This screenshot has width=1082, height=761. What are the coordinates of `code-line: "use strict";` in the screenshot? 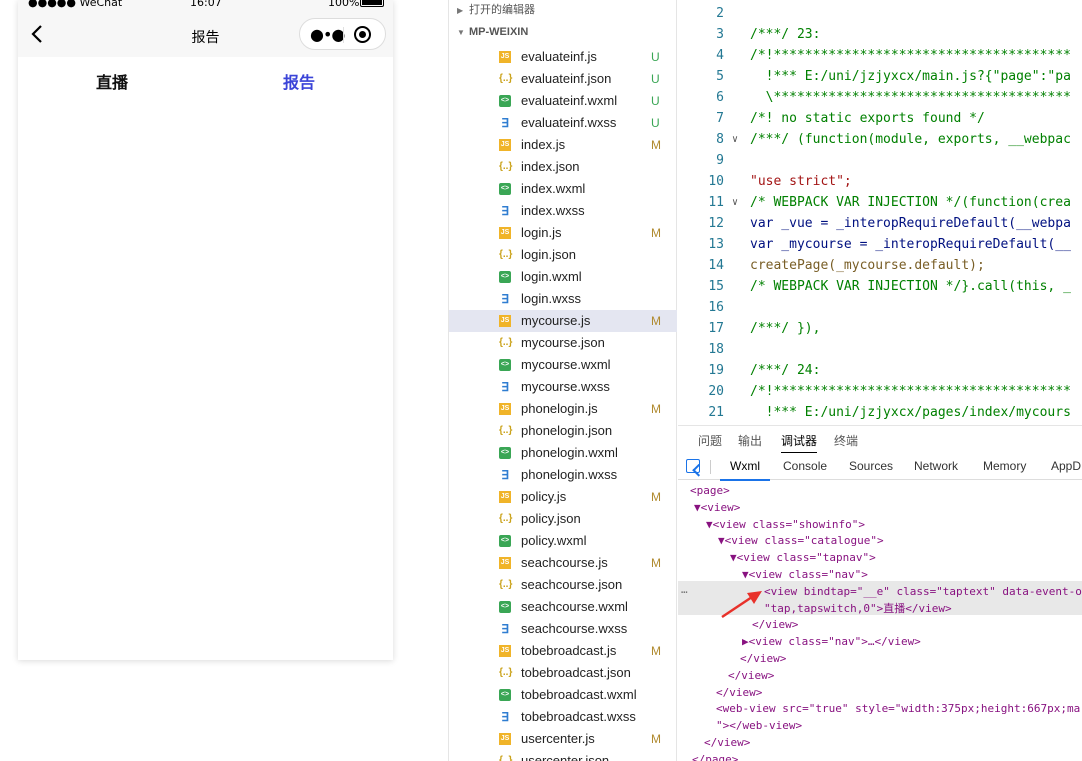 It's located at (801, 181).